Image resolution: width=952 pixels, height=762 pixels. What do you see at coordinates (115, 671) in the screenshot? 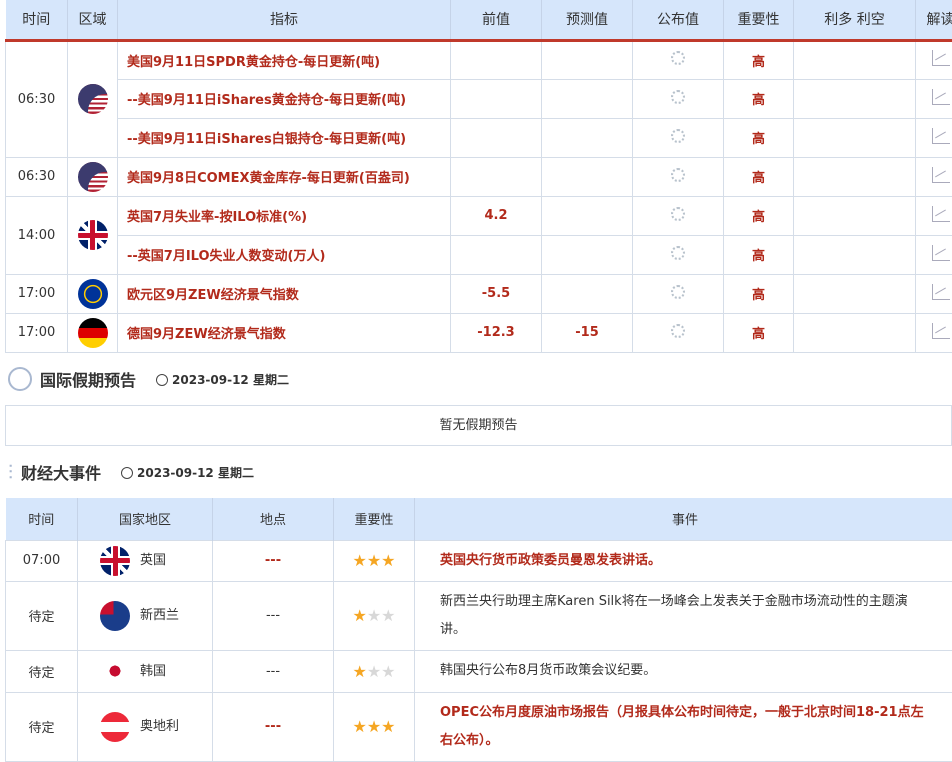
I see `kr-flag-icon` at bounding box center [115, 671].